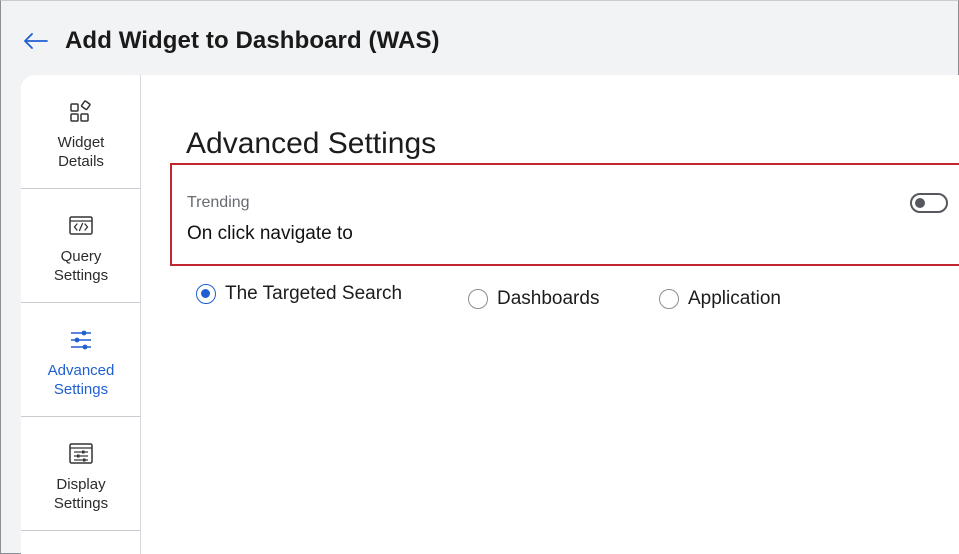 This screenshot has height=554, width=959. I want to click on arrow-left-icon, so click(36, 41).